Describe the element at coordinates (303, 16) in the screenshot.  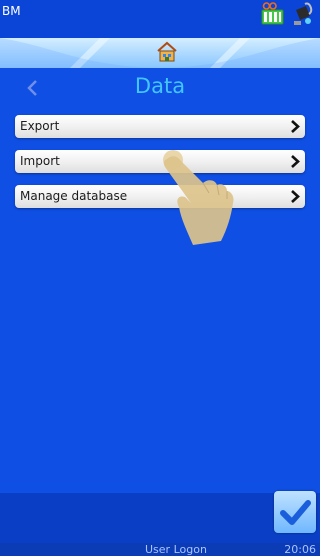
I see `paint-bucket-icon` at that location.